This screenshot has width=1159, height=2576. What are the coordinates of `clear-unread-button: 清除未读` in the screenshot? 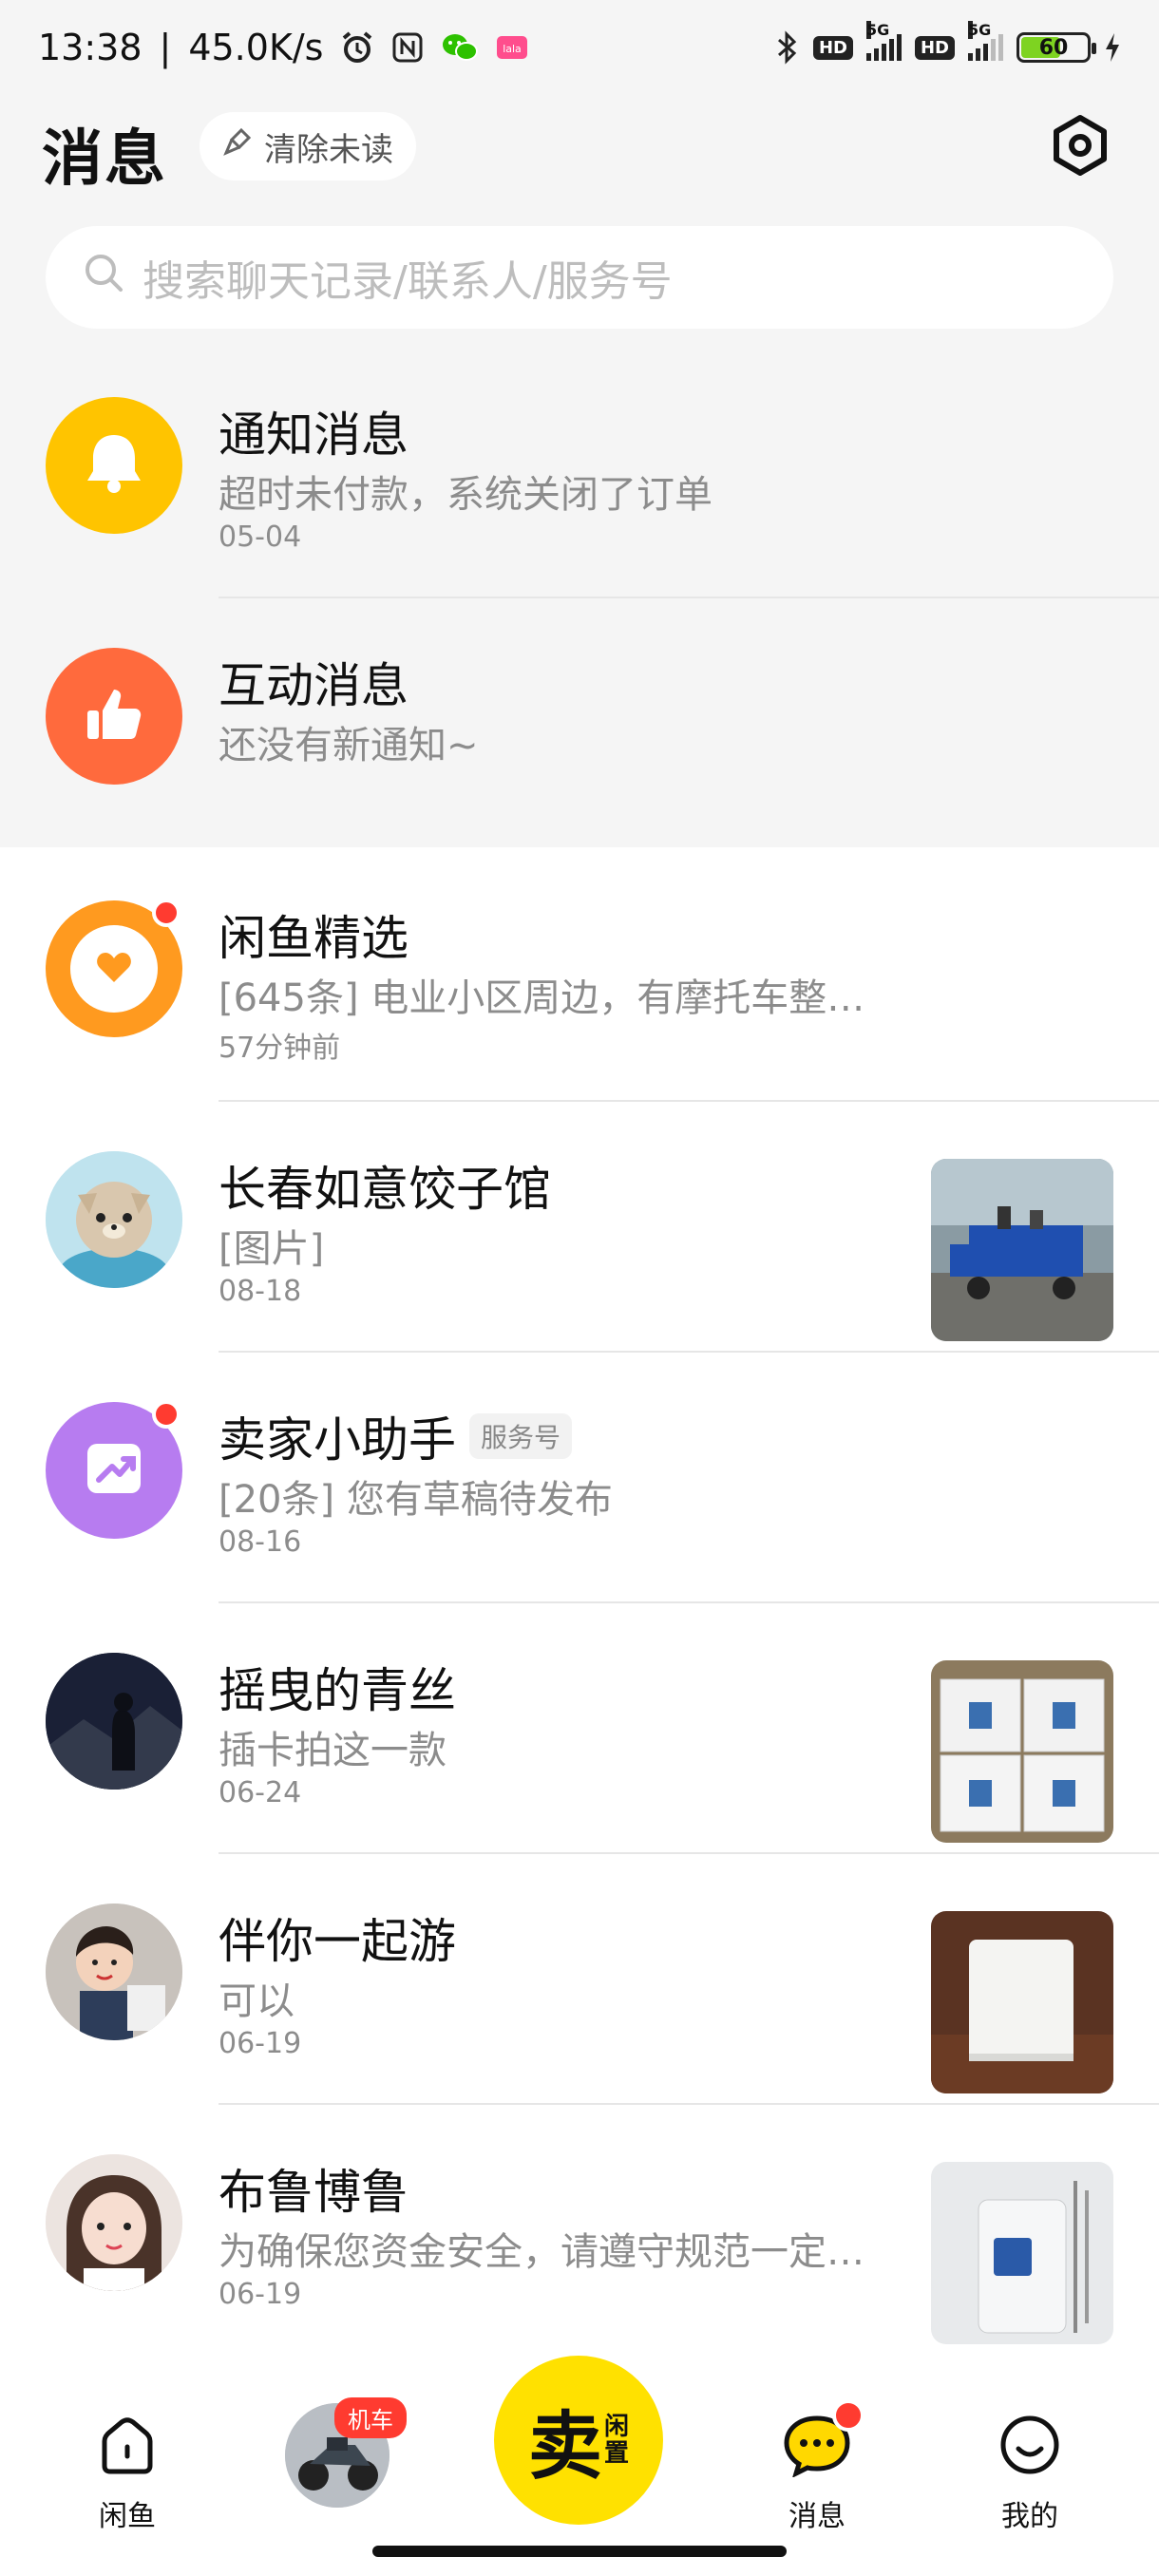 It's located at (308, 146).